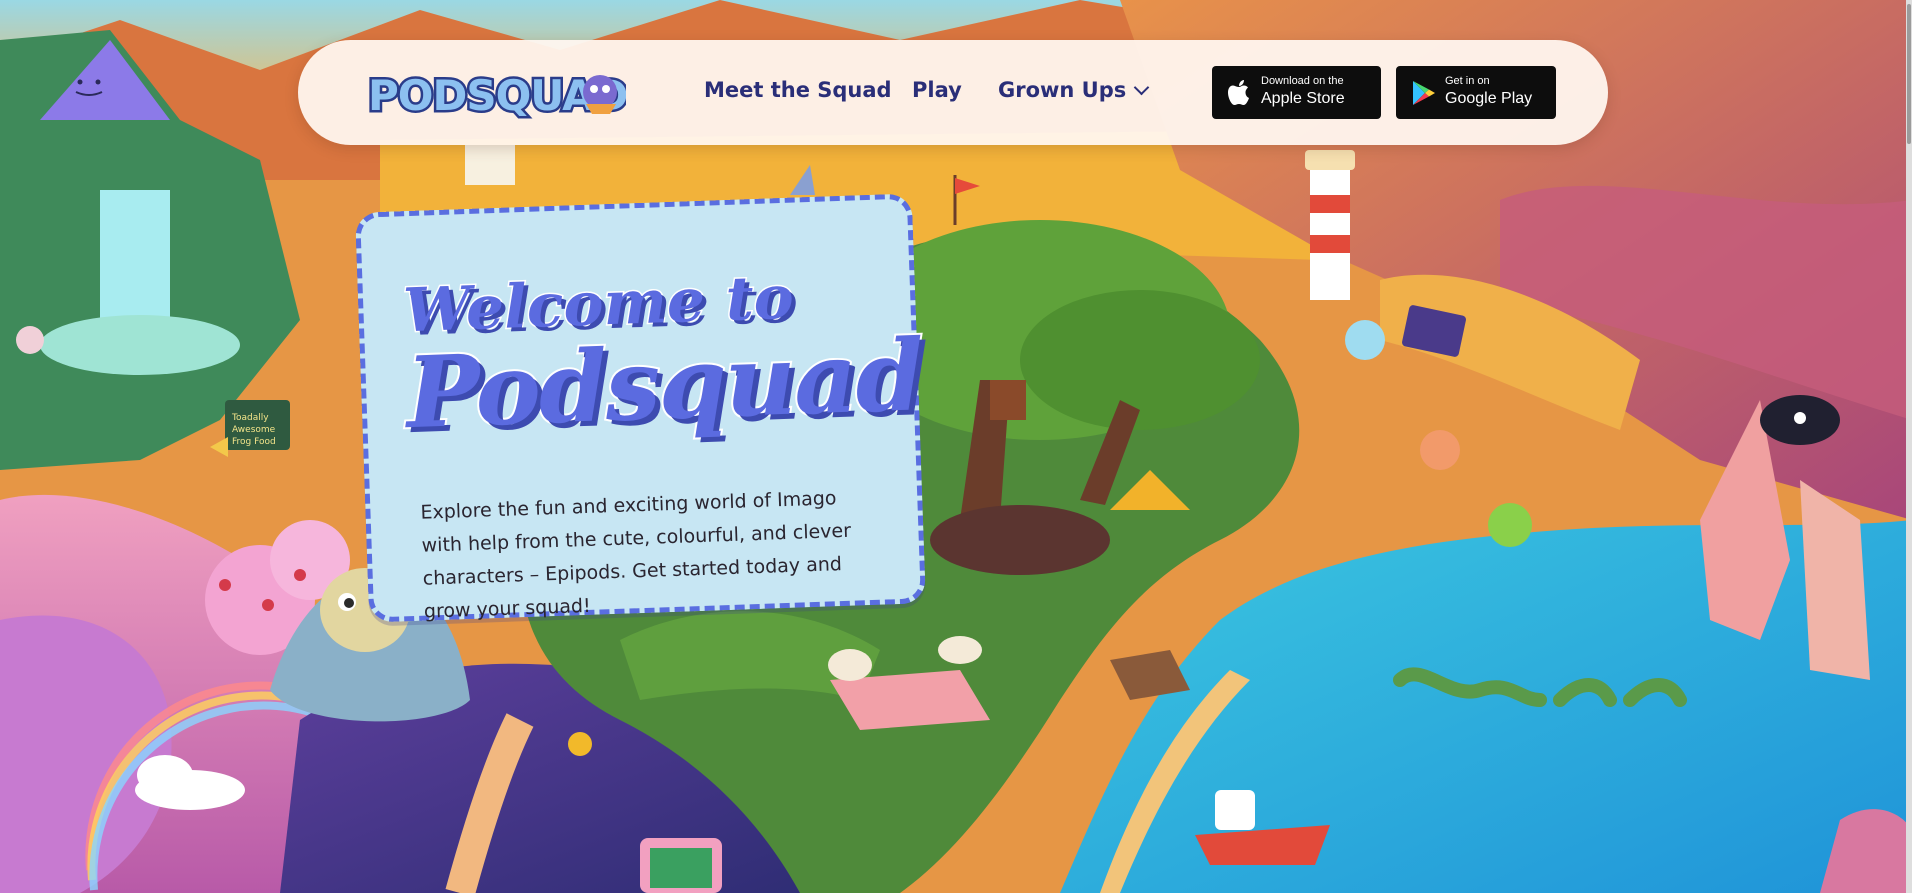  What do you see at coordinates (1330, 232) in the screenshot?
I see `lighthouse` at bounding box center [1330, 232].